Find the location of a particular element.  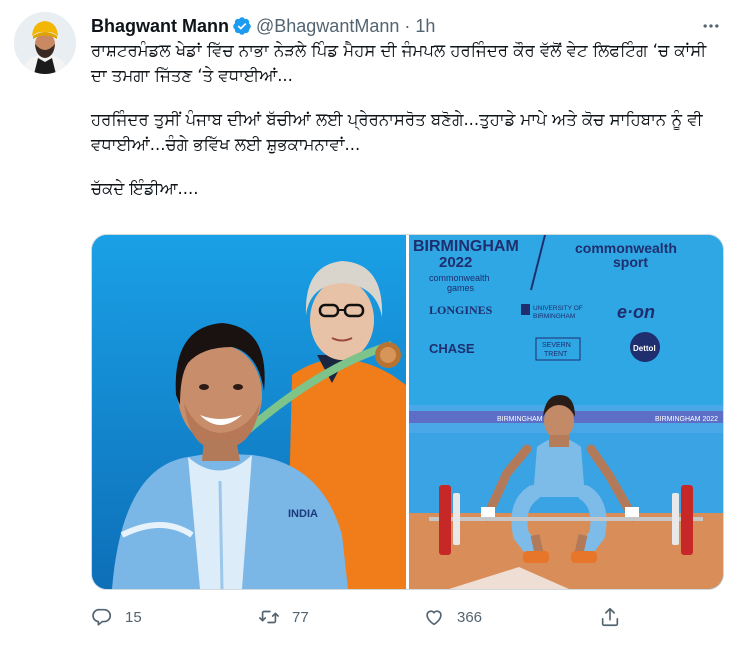

more-icon is located at coordinates (711, 26).